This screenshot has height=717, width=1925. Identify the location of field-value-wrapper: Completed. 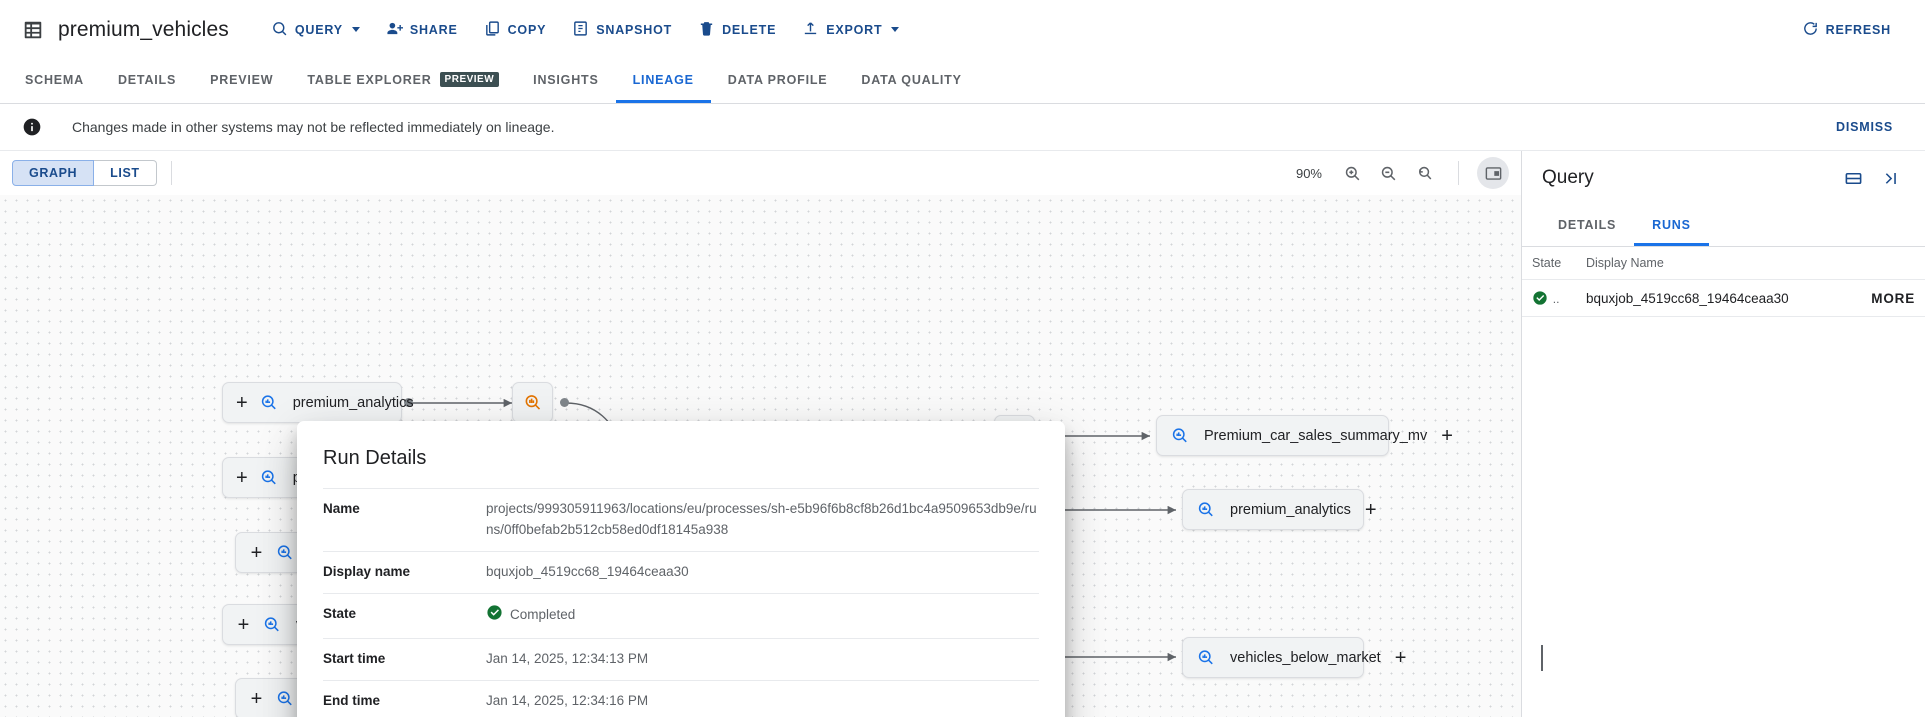
(530, 616).